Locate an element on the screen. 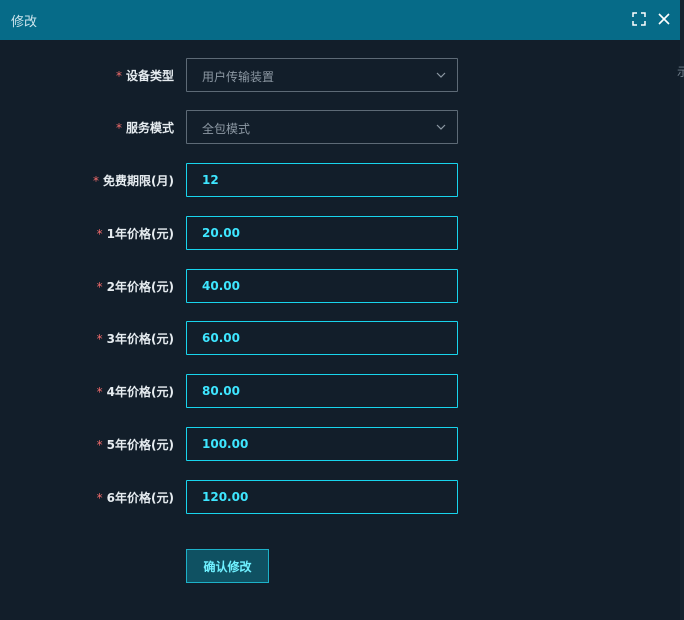 Image resolution: width=684 pixels, height=620 pixels. device-type-row: * 设备类型 用户传输装置 is located at coordinates (340, 75).